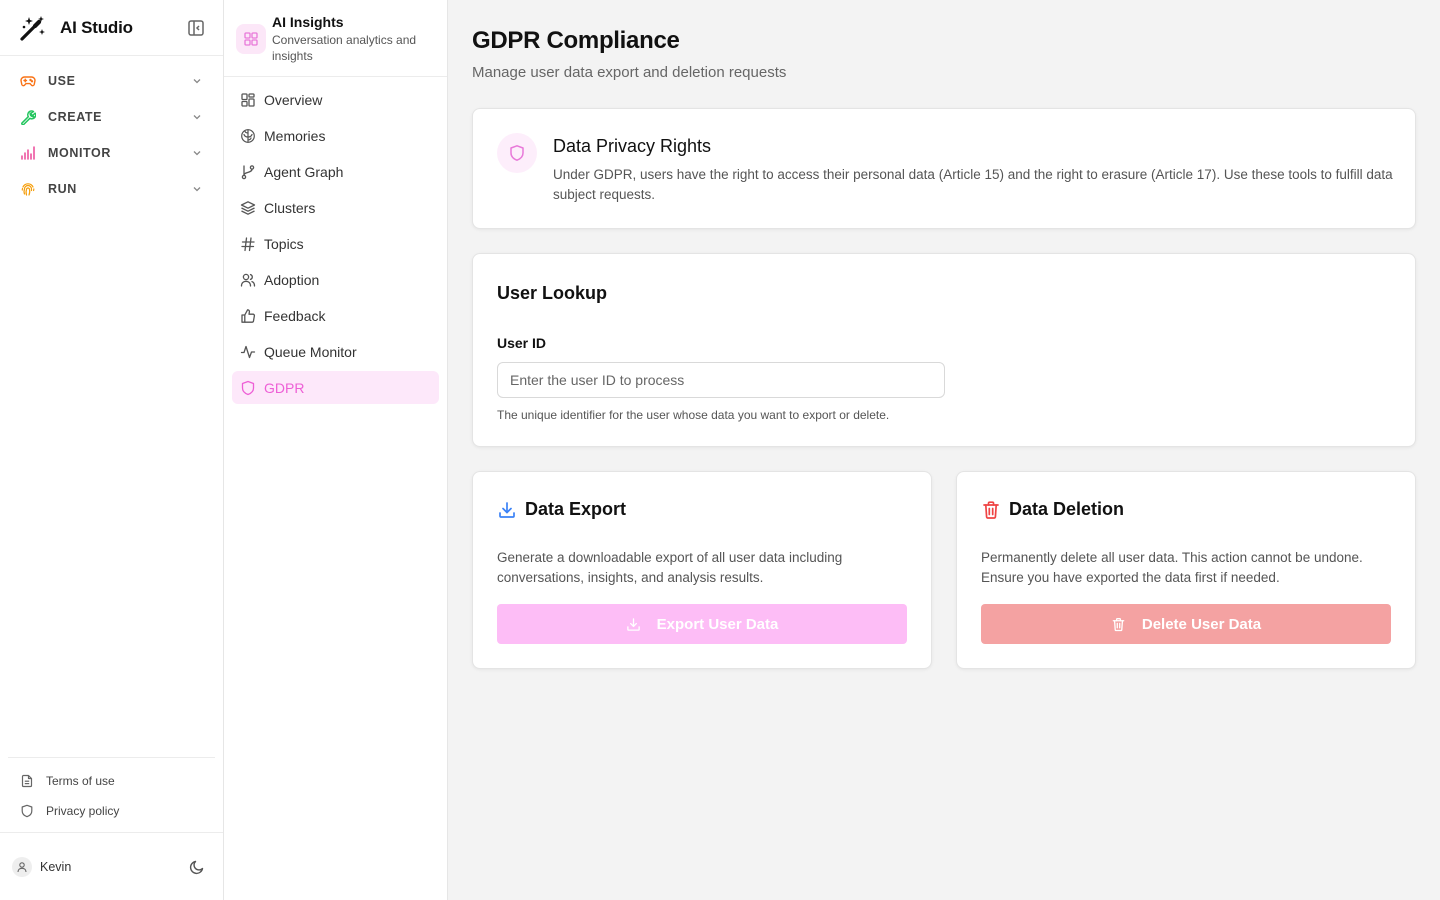 The image size is (1440, 900). What do you see at coordinates (295, 315) in the screenshot?
I see `subnav-item-label: Feedback` at bounding box center [295, 315].